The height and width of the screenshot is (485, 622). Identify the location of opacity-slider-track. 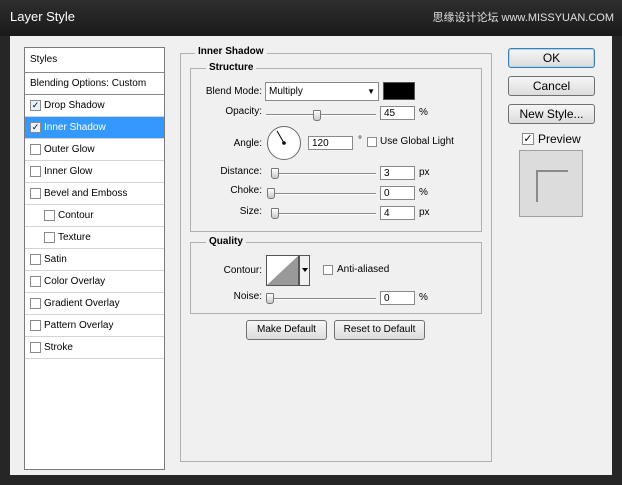
(321, 115).